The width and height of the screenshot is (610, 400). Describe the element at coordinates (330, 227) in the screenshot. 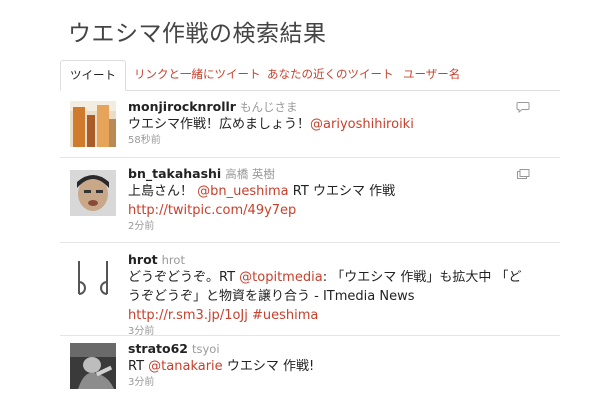

I see `tweet-timestamp: 2分前` at that location.